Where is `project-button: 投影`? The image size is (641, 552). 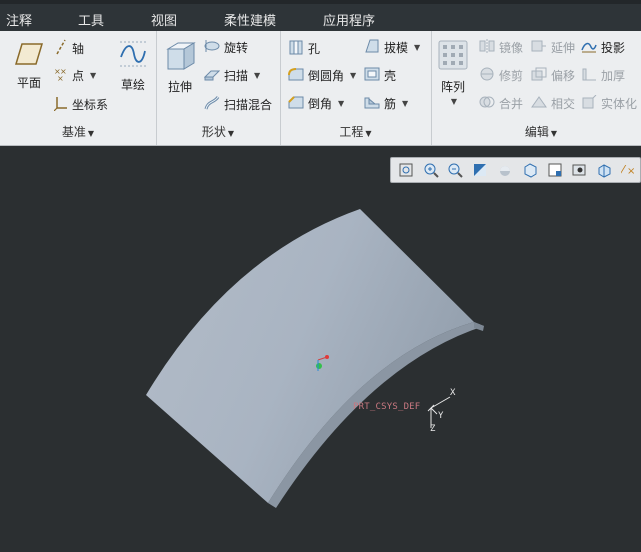
project-button: 投影 is located at coordinates (603, 47).